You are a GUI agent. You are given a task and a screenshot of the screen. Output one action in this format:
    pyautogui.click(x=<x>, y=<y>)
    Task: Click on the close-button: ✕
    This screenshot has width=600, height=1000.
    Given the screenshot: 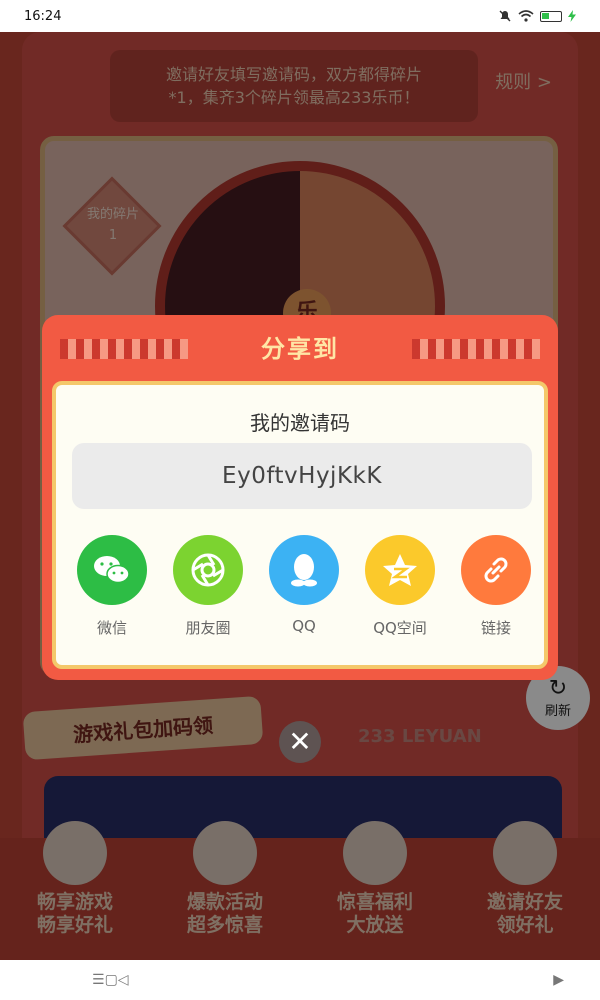 What is the action you would take?
    pyautogui.click(x=300, y=742)
    